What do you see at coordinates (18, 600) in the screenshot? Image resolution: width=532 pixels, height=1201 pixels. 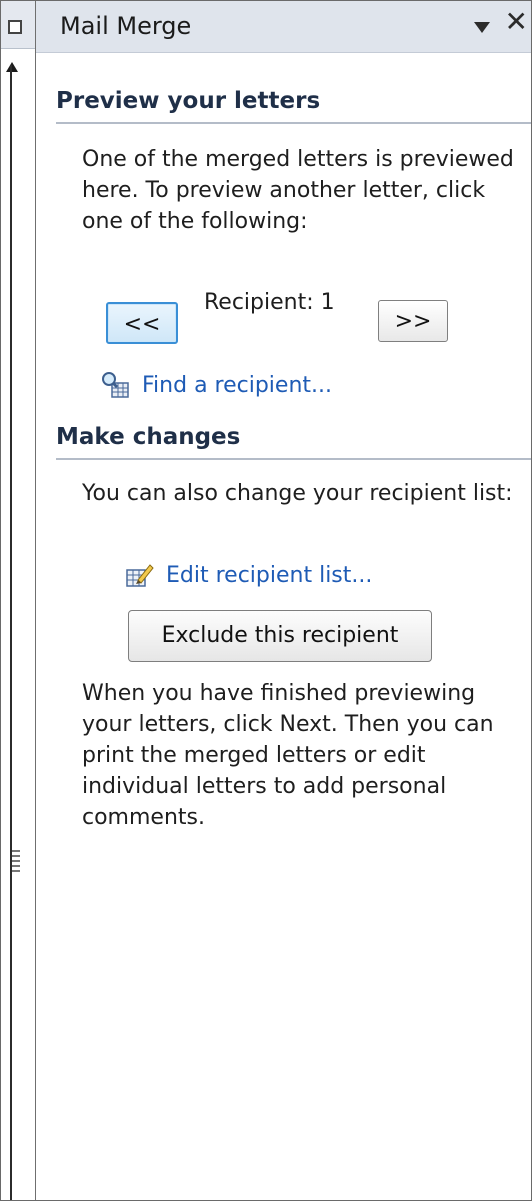 I see `document-edge` at bounding box center [18, 600].